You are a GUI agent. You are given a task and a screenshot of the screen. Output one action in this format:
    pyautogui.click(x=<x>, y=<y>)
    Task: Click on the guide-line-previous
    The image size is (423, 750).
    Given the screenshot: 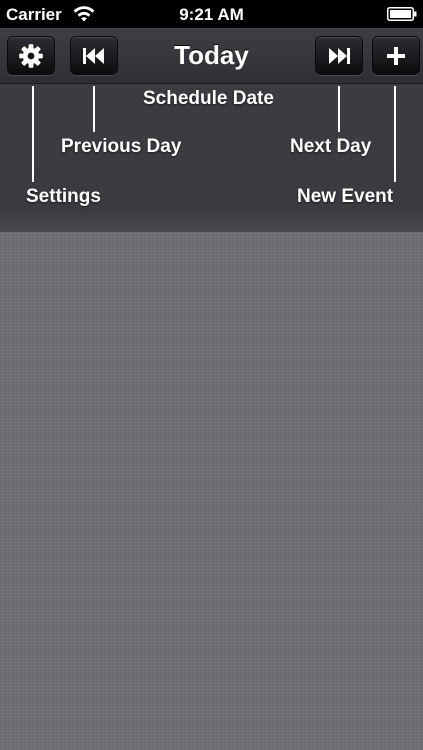 What is the action you would take?
    pyautogui.click(x=94, y=109)
    